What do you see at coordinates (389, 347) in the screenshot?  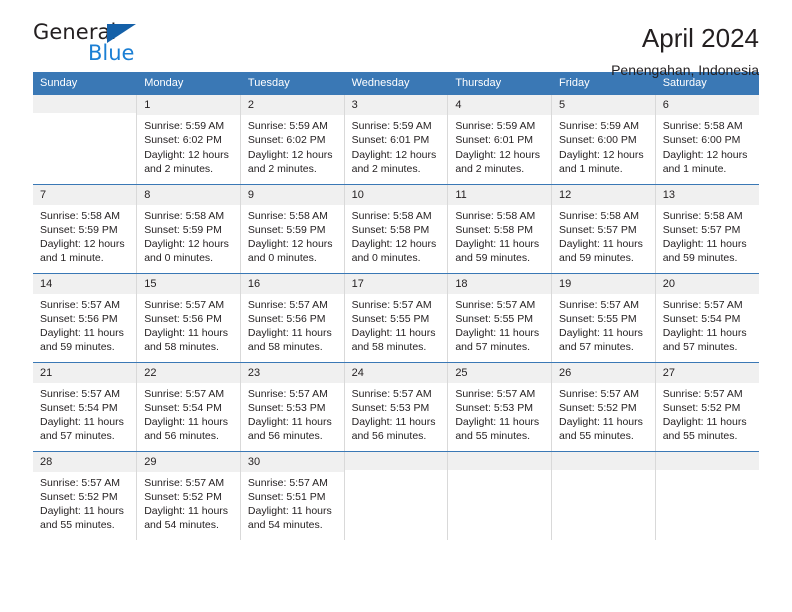 I see `daylight-text-cont: and 58 minutes.` at bounding box center [389, 347].